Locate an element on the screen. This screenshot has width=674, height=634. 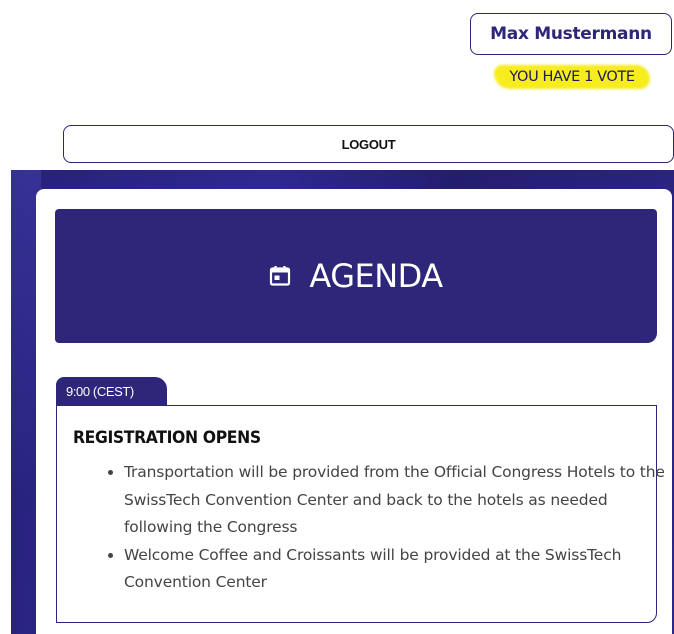
vote-count-text: YOU HAVE 1 VOTE is located at coordinates (572, 77).